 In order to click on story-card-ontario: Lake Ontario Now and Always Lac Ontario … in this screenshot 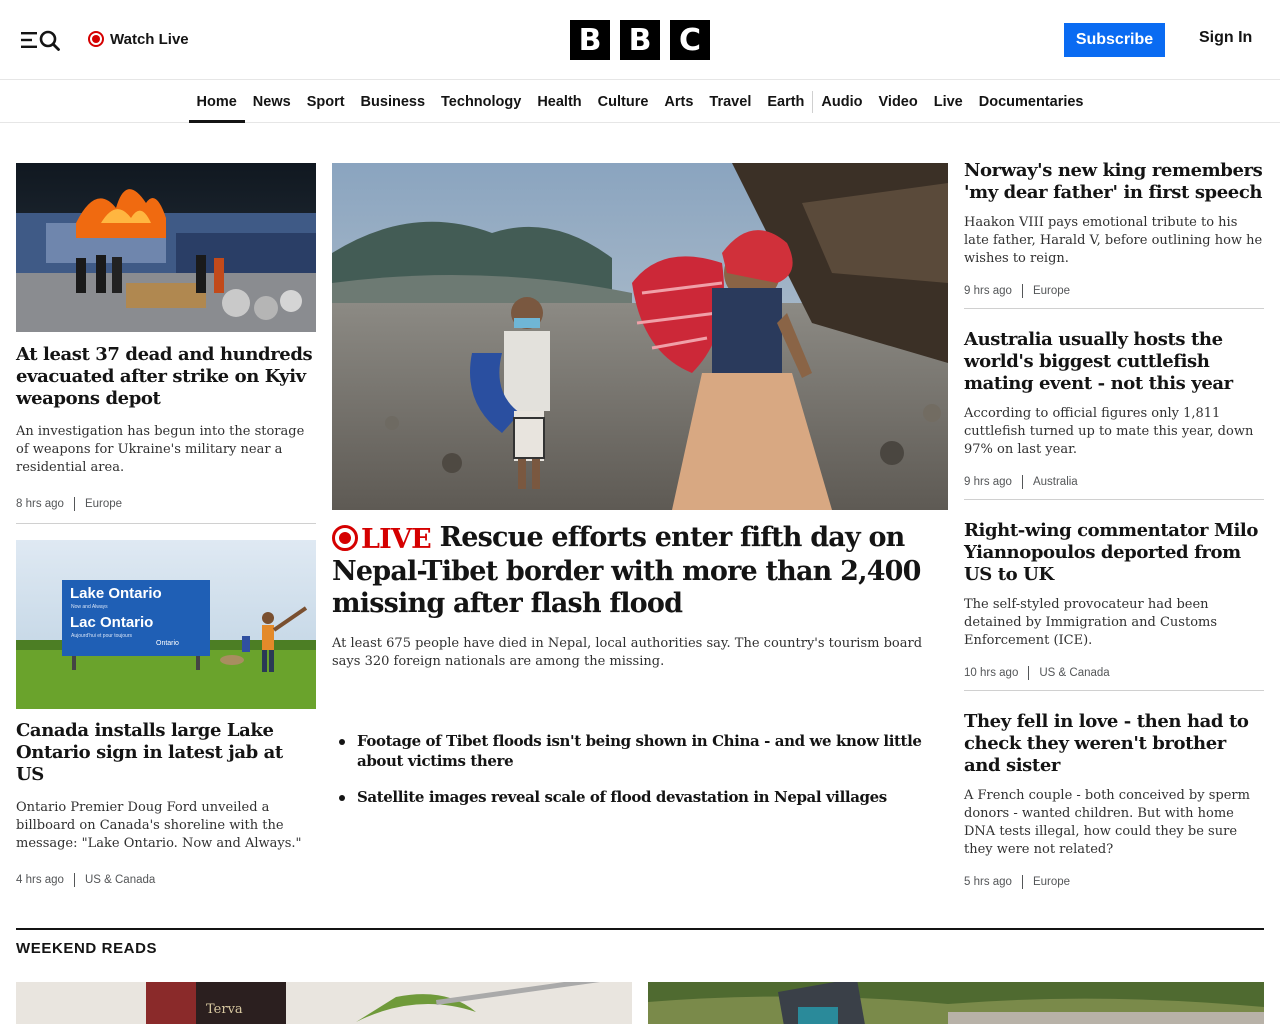, I will do `click(166, 713)`.